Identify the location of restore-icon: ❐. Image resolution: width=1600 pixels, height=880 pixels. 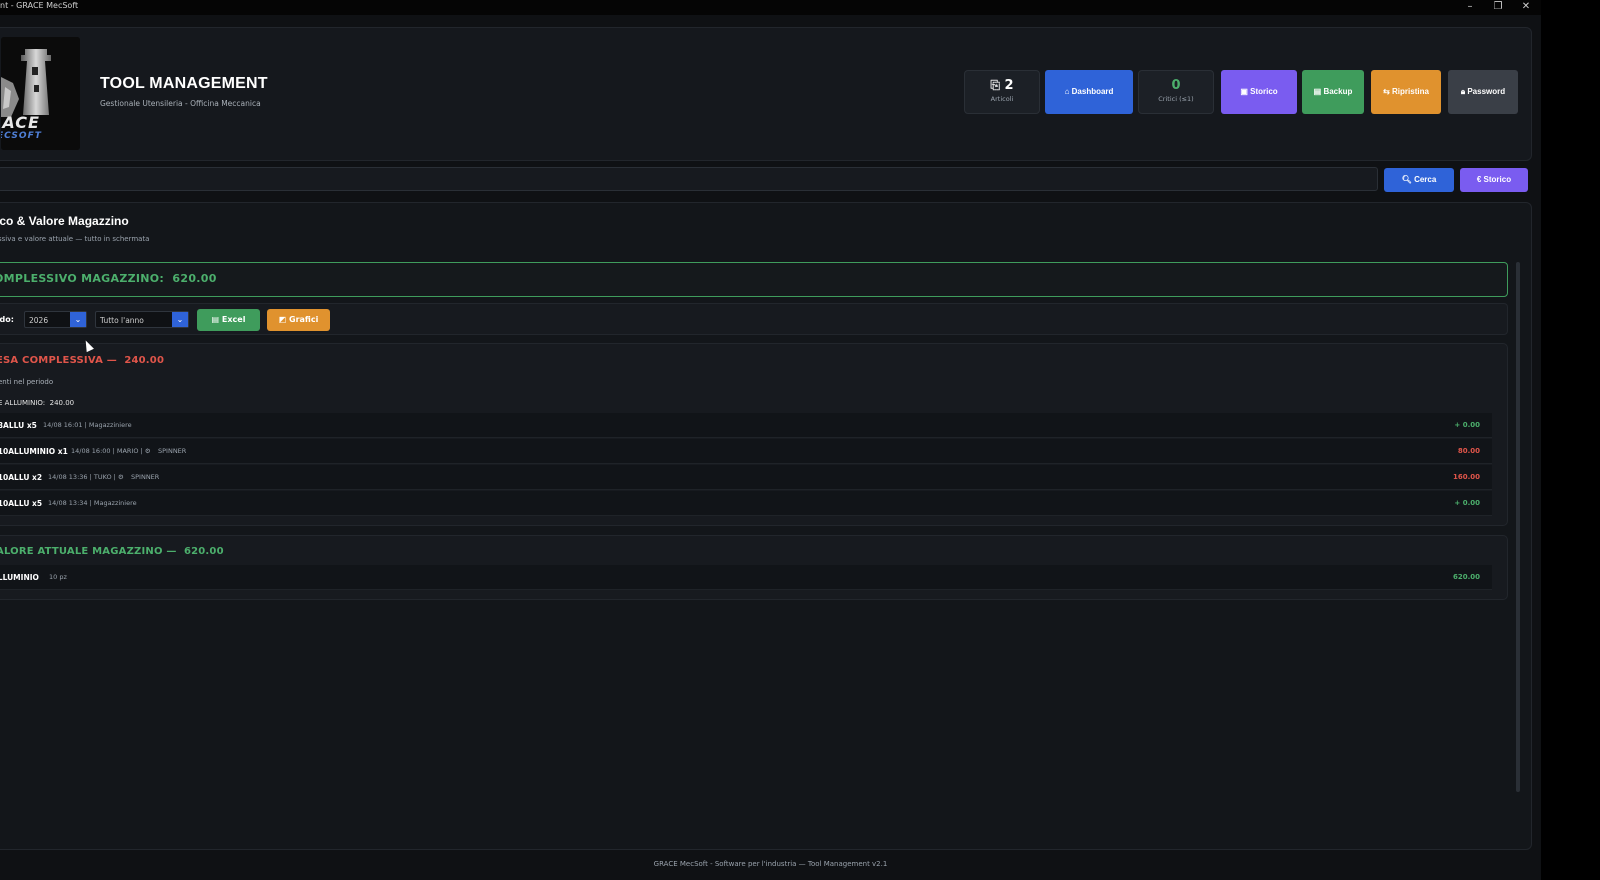
(1498, 6).